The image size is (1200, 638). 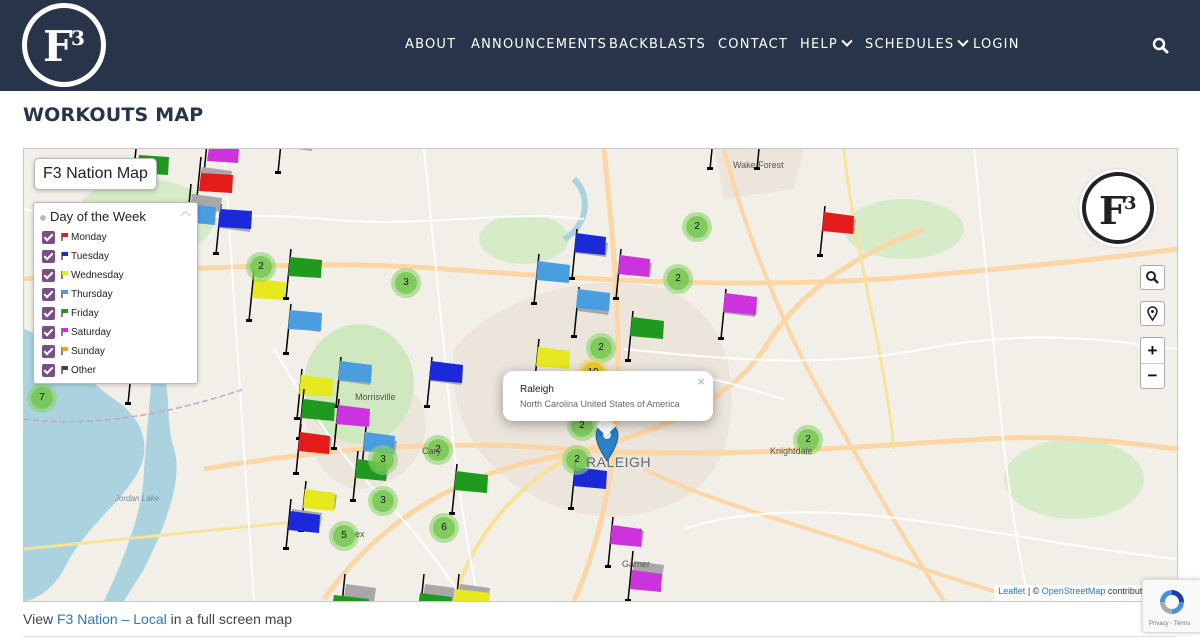 I want to click on divider, so click(x=599, y=636).